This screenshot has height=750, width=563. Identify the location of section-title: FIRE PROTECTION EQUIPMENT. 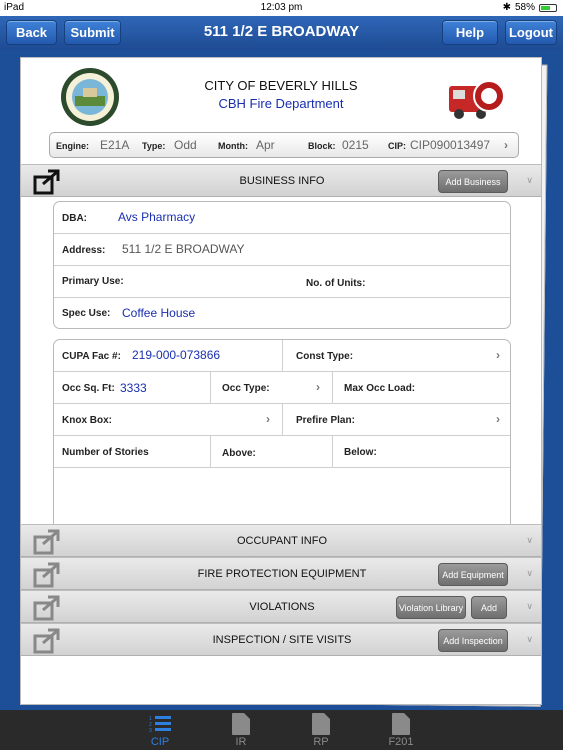
(282, 574).